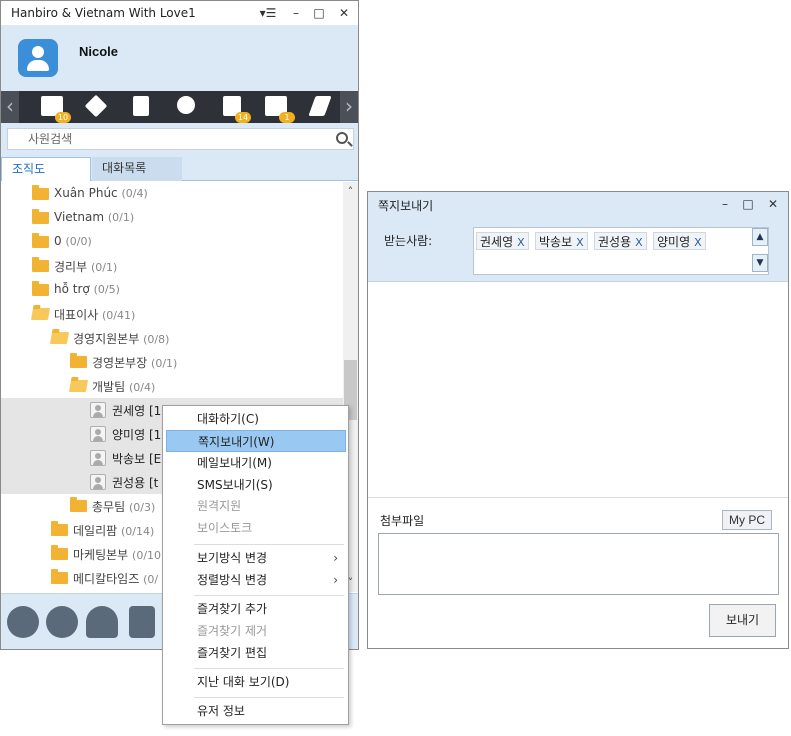  What do you see at coordinates (72, 289) in the screenshot?
I see `tree-folder-label: hỗ trợ` at bounding box center [72, 289].